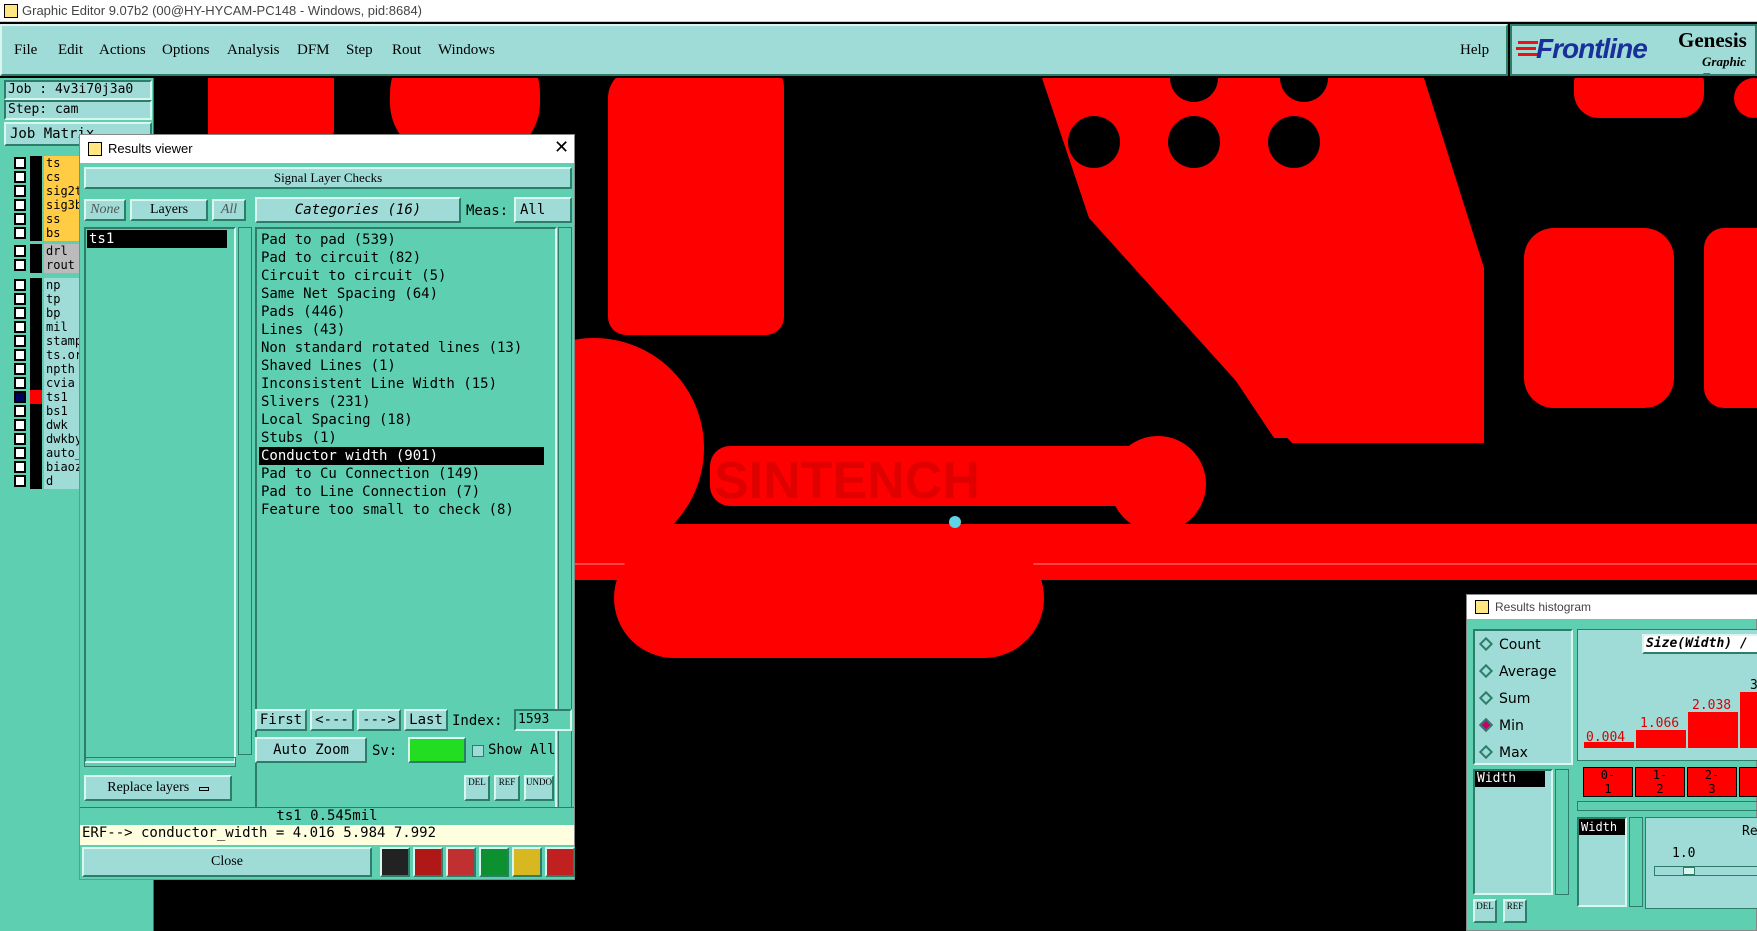 The height and width of the screenshot is (931, 1757). I want to click on category-item: Inconsistent Line Width (15), so click(401, 384).